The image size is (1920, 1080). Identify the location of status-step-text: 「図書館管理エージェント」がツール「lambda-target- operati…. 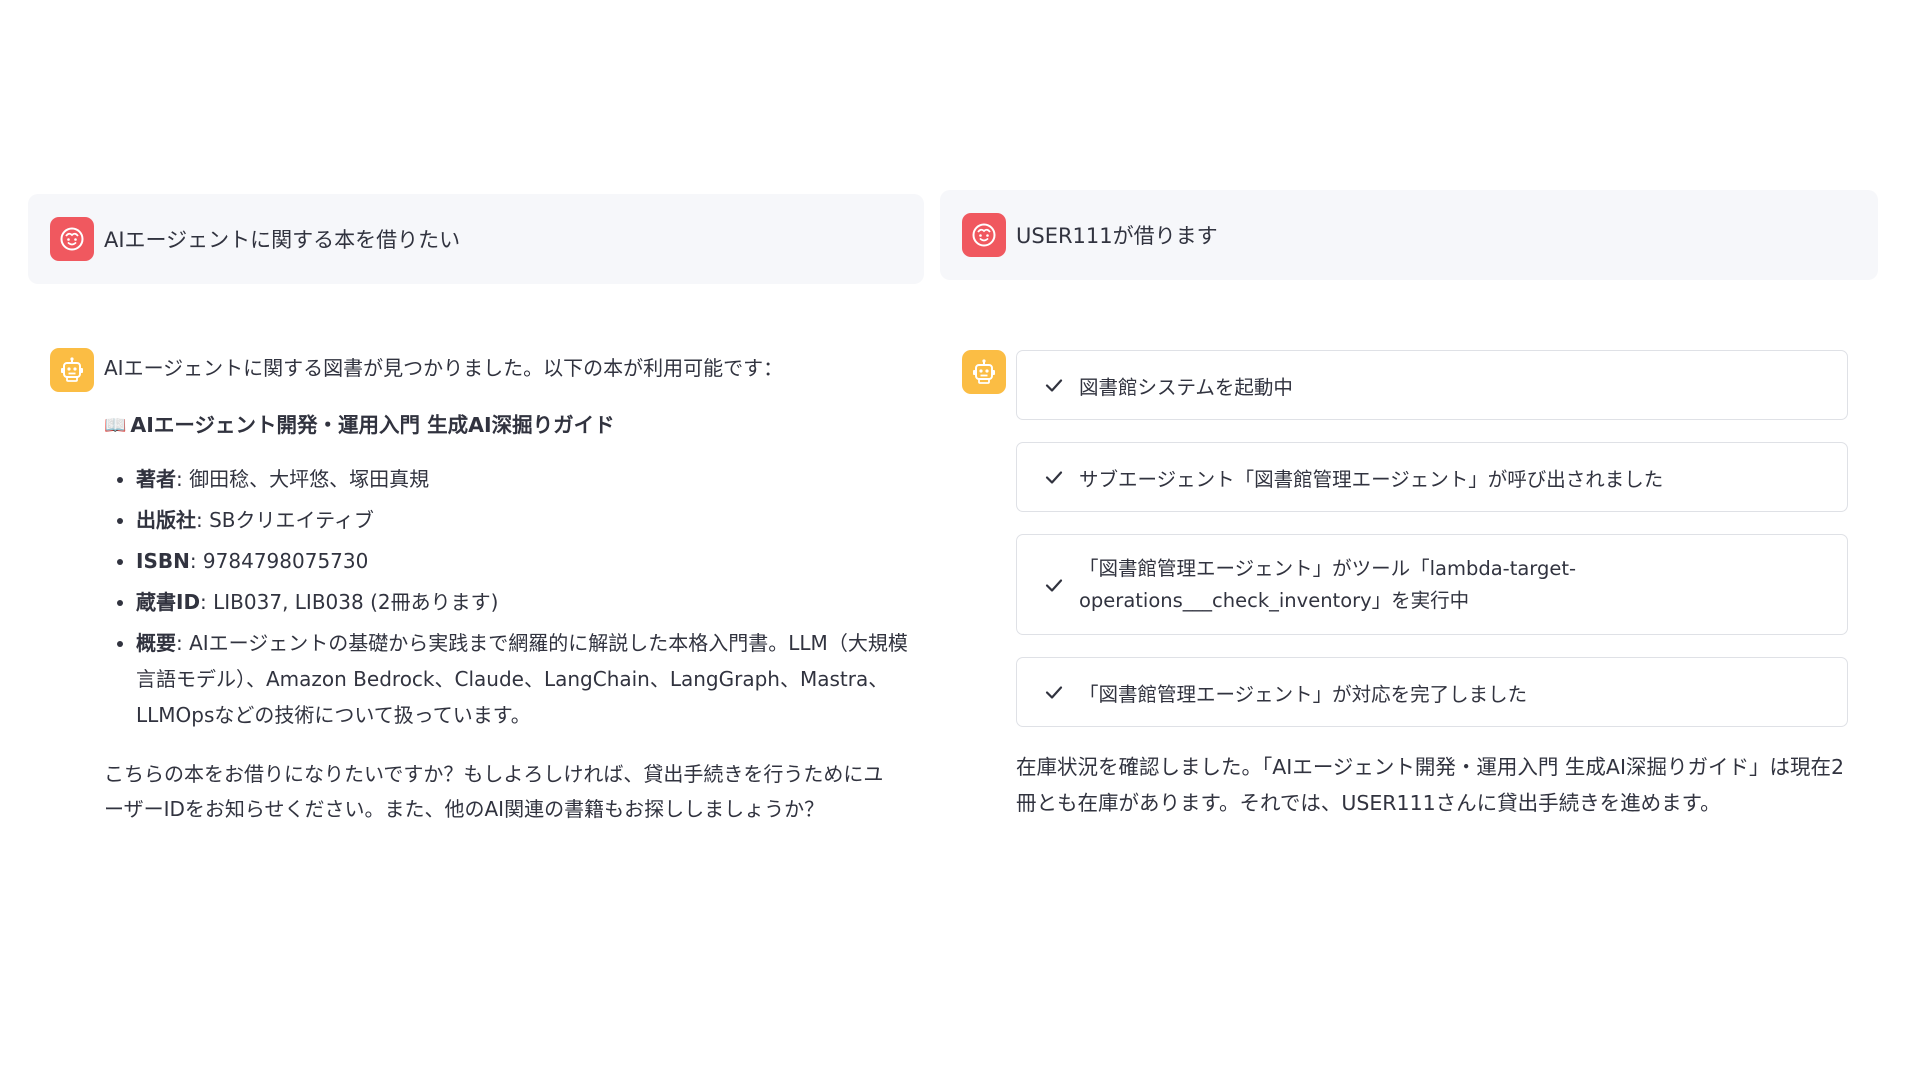
(1327, 585).